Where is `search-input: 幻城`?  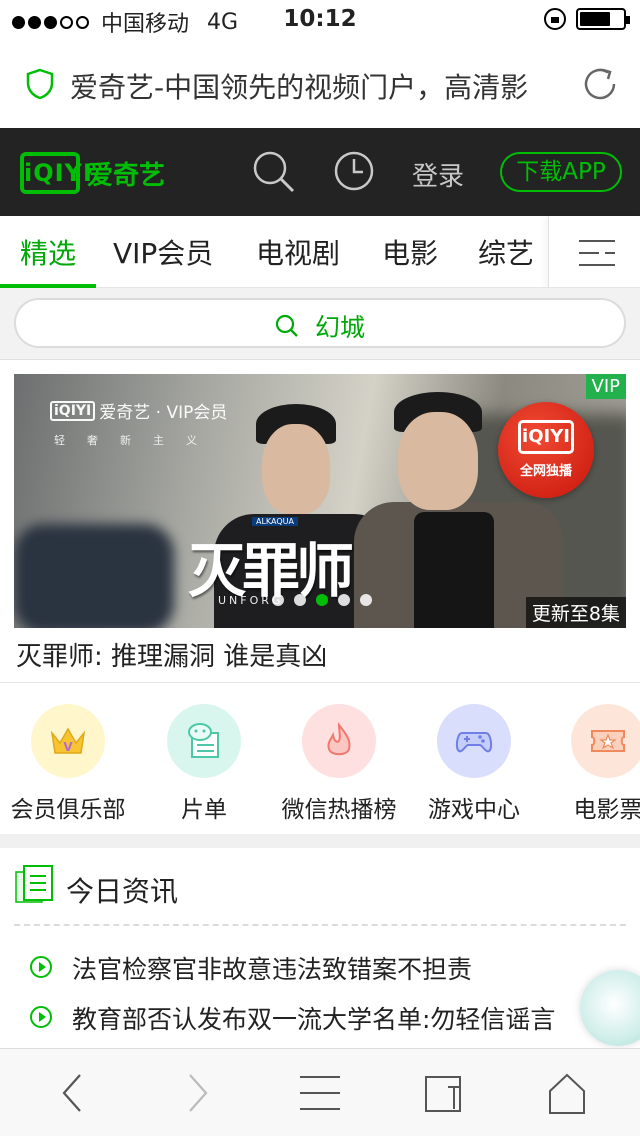 search-input: 幻城 is located at coordinates (320, 323).